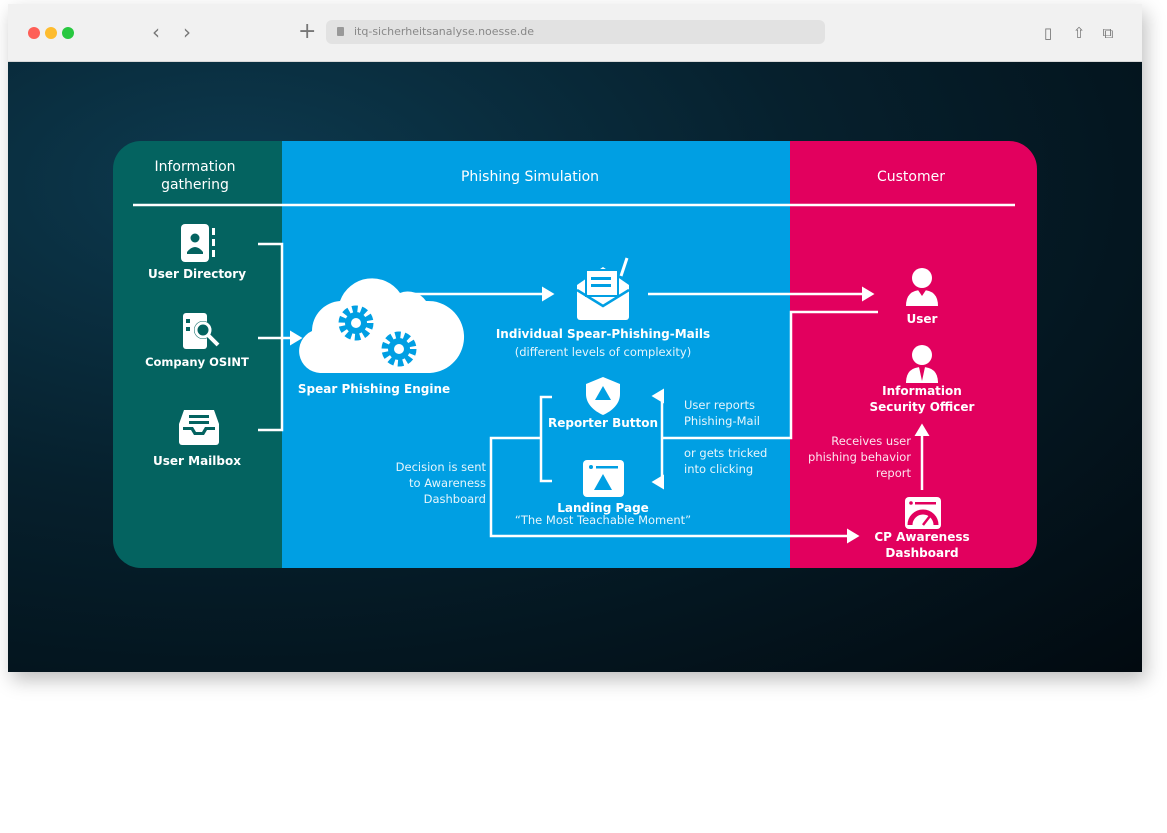 This screenshot has height=833, width=1167. What do you see at coordinates (198, 243) in the screenshot?
I see `address-book-icon` at bounding box center [198, 243].